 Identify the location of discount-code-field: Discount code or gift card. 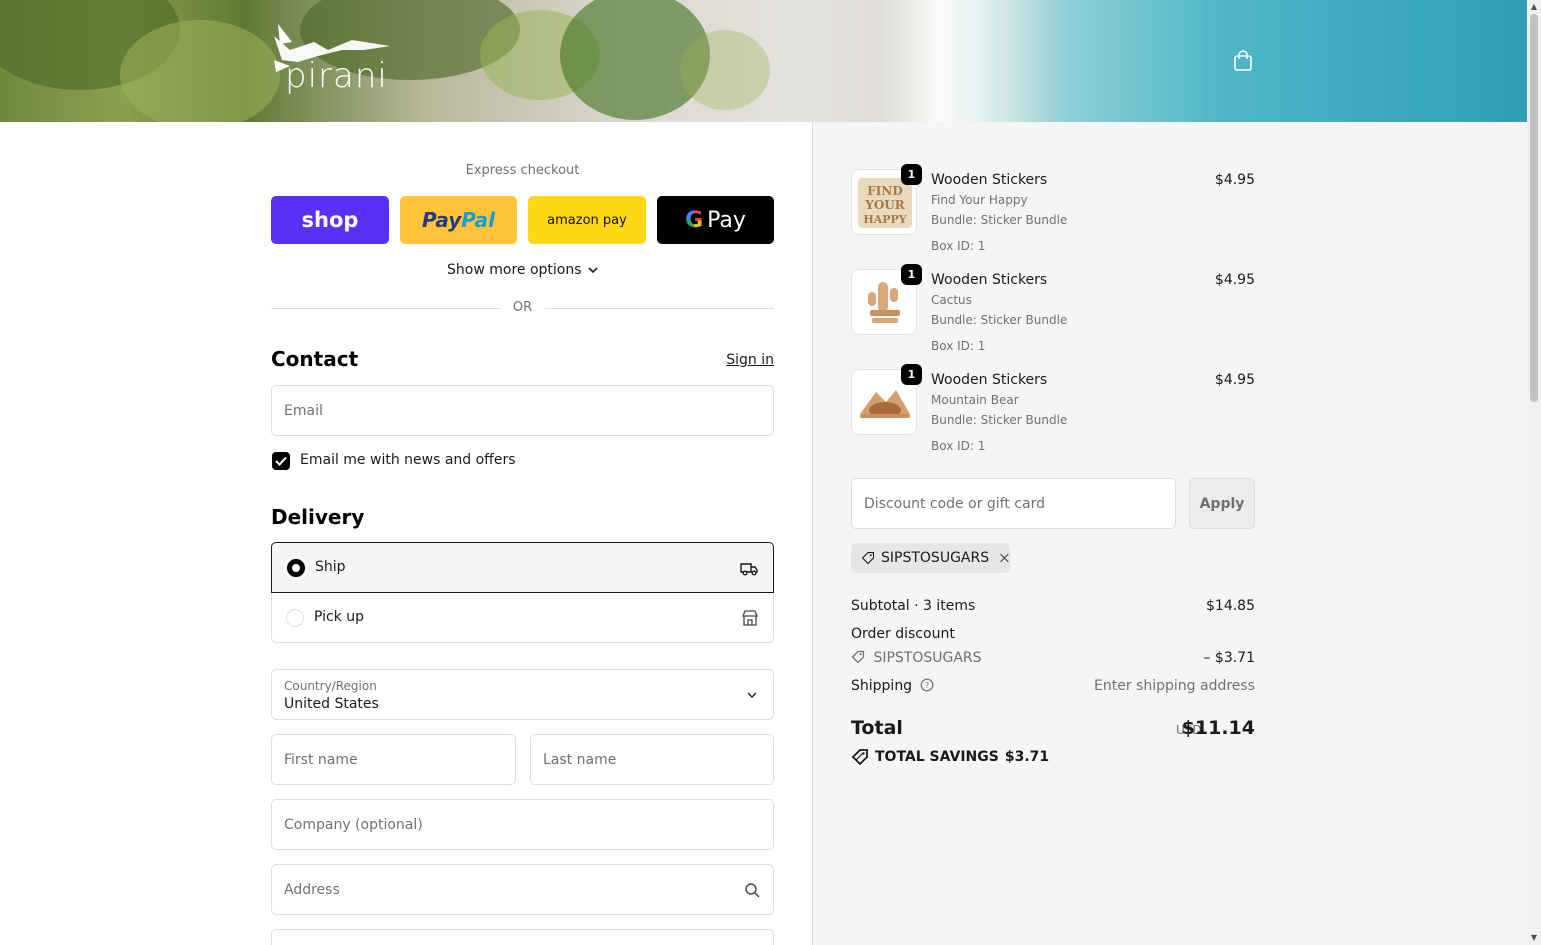
(1013, 503).